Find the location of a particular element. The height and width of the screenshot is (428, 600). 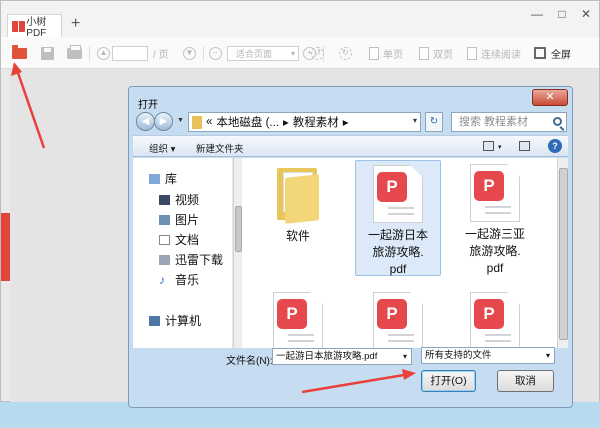

rotate-right-button: ↻ is located at coordinates (345, 53).